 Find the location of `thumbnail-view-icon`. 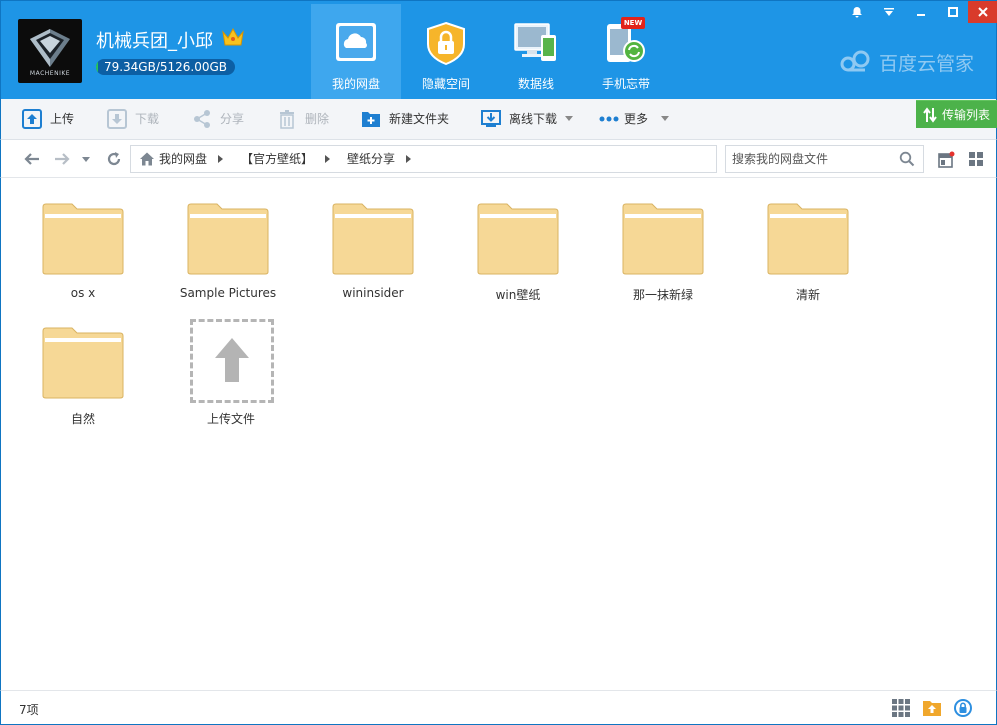

thumbnail-view-icon is located at coordinates (901, 708).